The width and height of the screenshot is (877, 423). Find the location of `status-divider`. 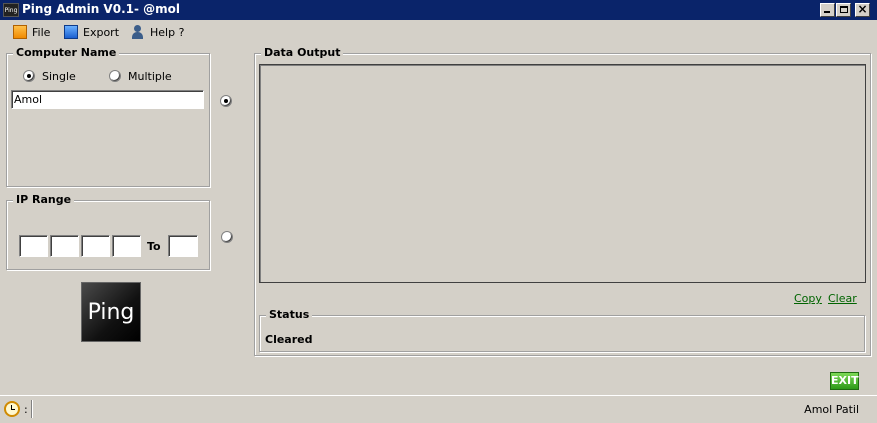

status-divider is located at coordinates (32, 409).